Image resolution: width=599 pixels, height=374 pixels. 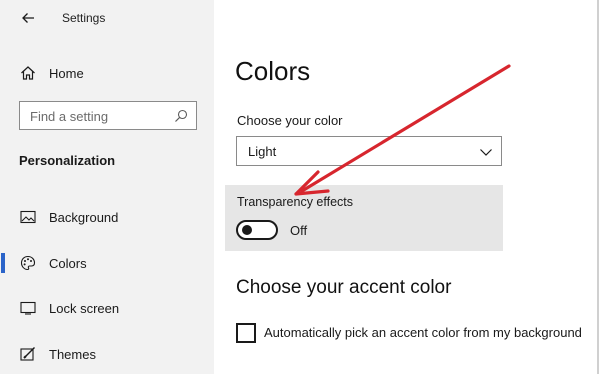 What do you see at coordinates (72, 354) in the screenshot?
I see `sidebar-item-label: Themes` at bounding box center [72, 354].